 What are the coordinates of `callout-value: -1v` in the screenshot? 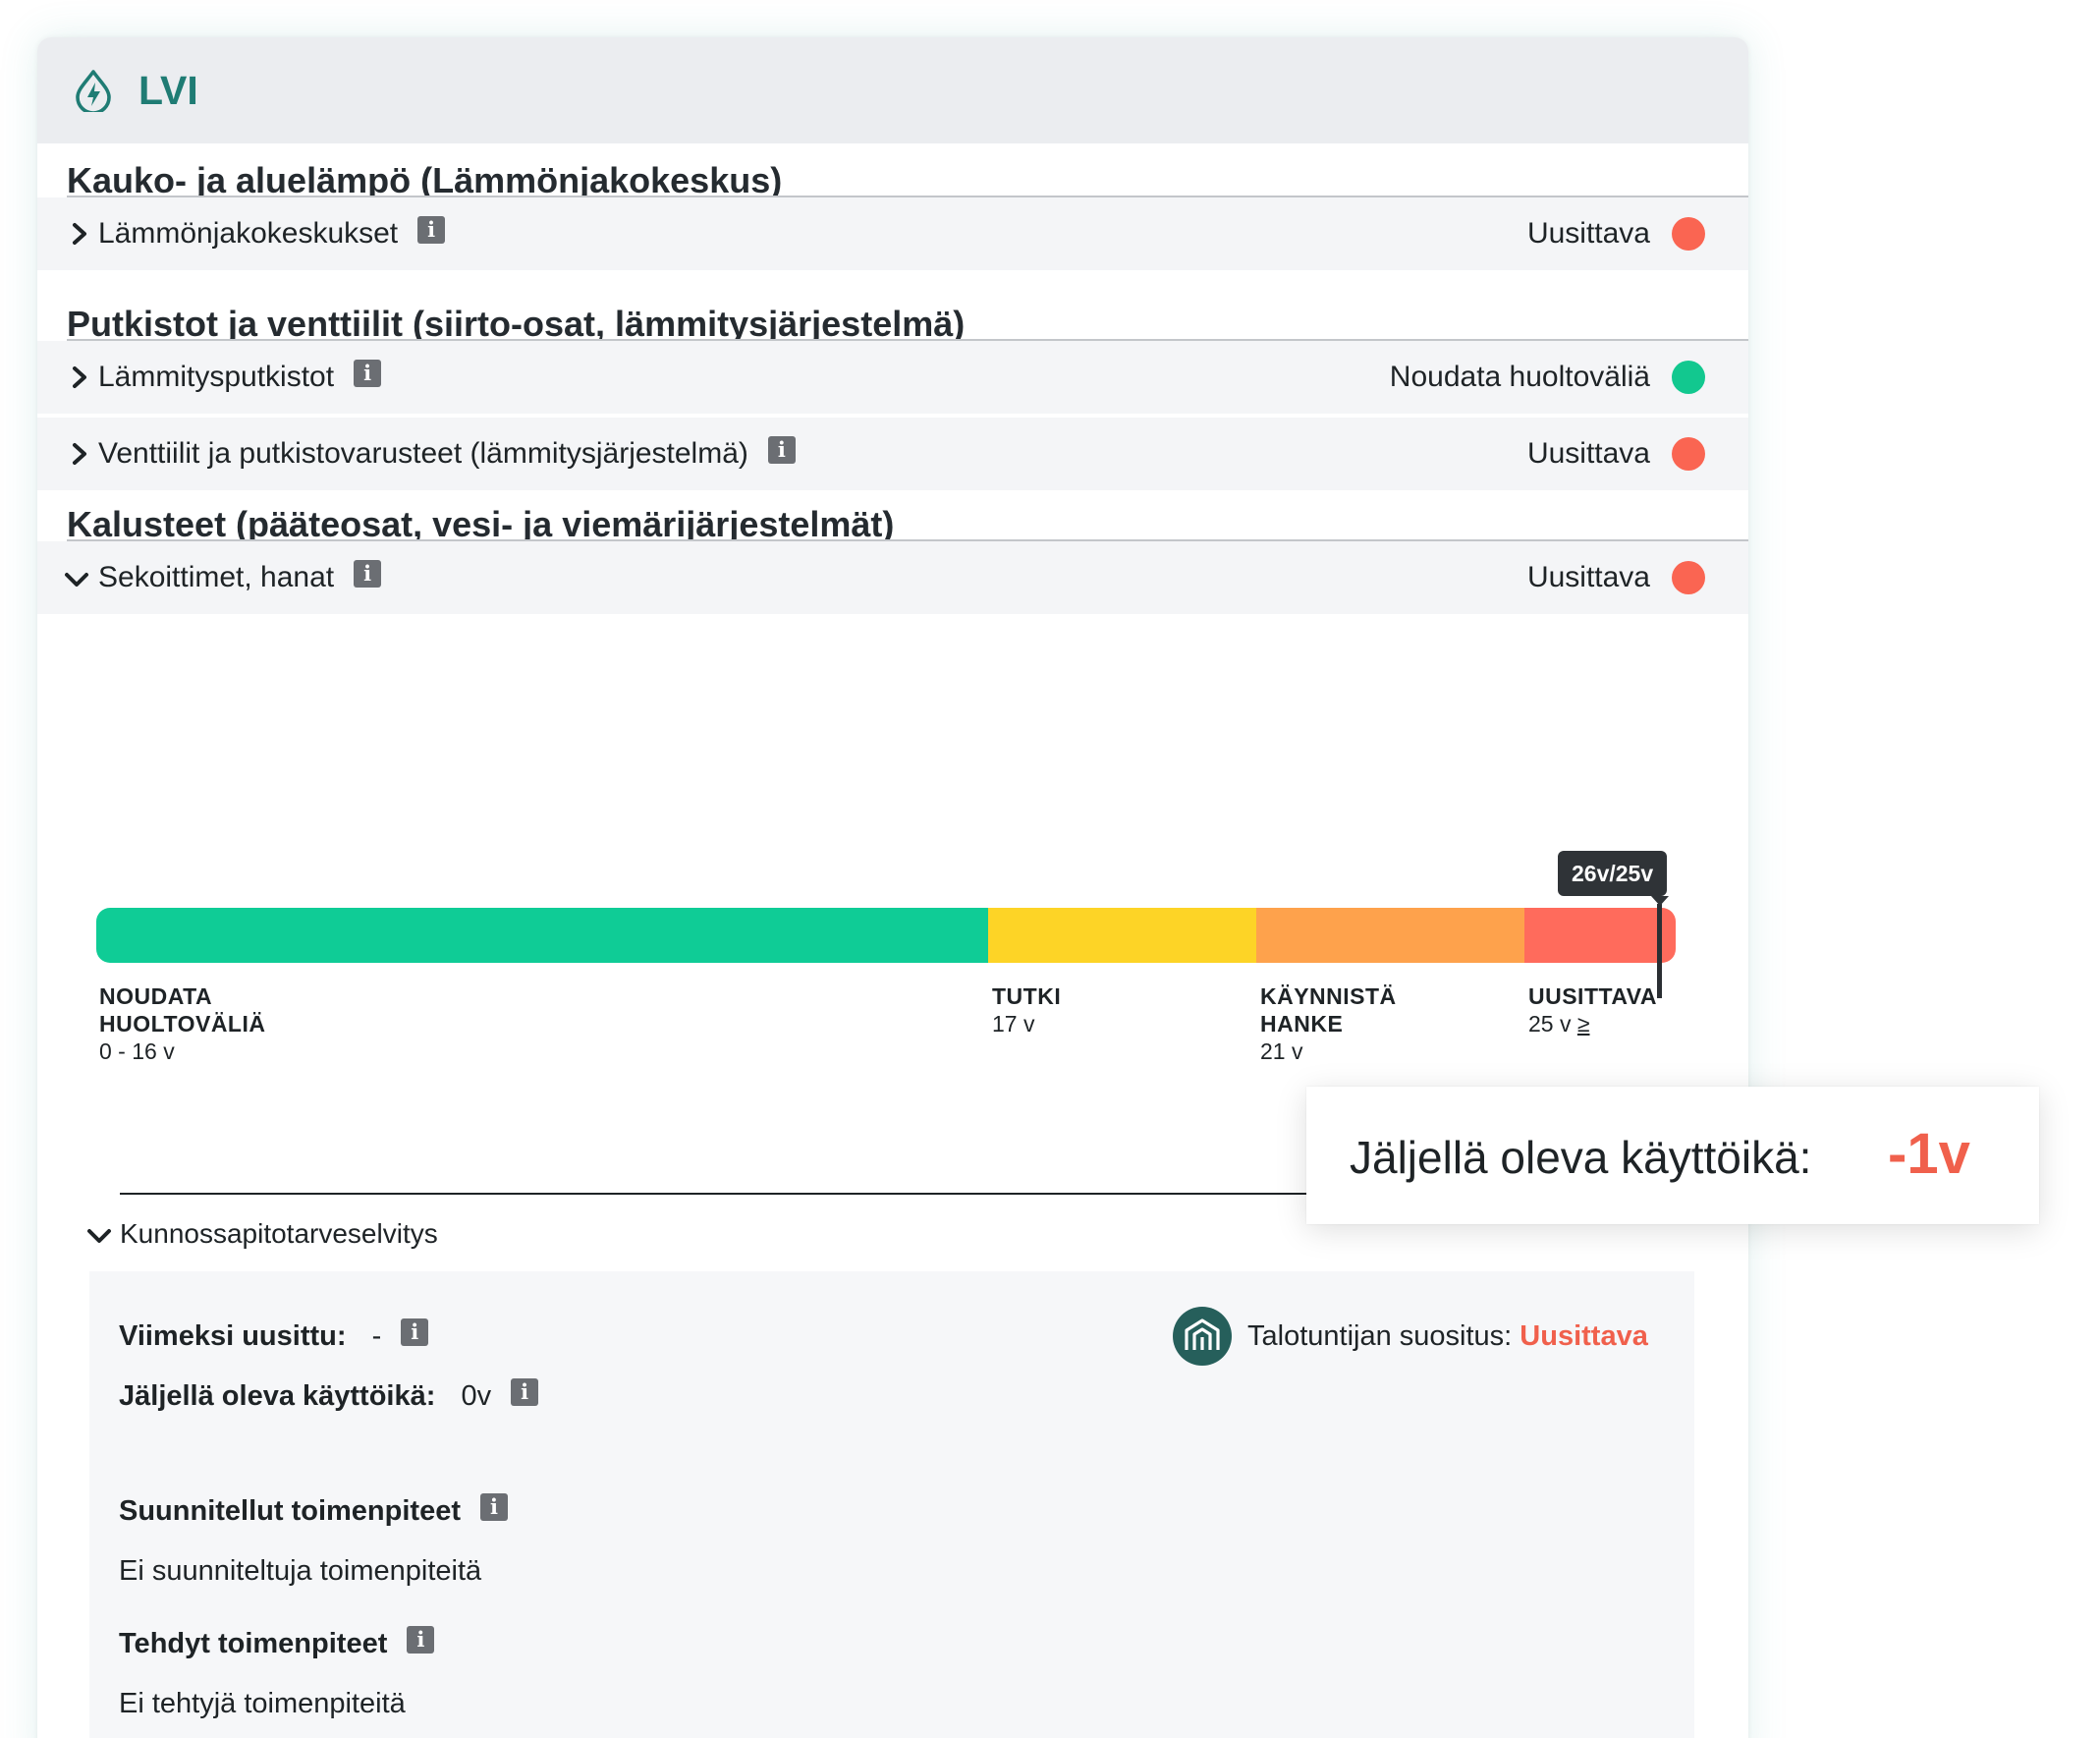 It's located at (1929, 1154).